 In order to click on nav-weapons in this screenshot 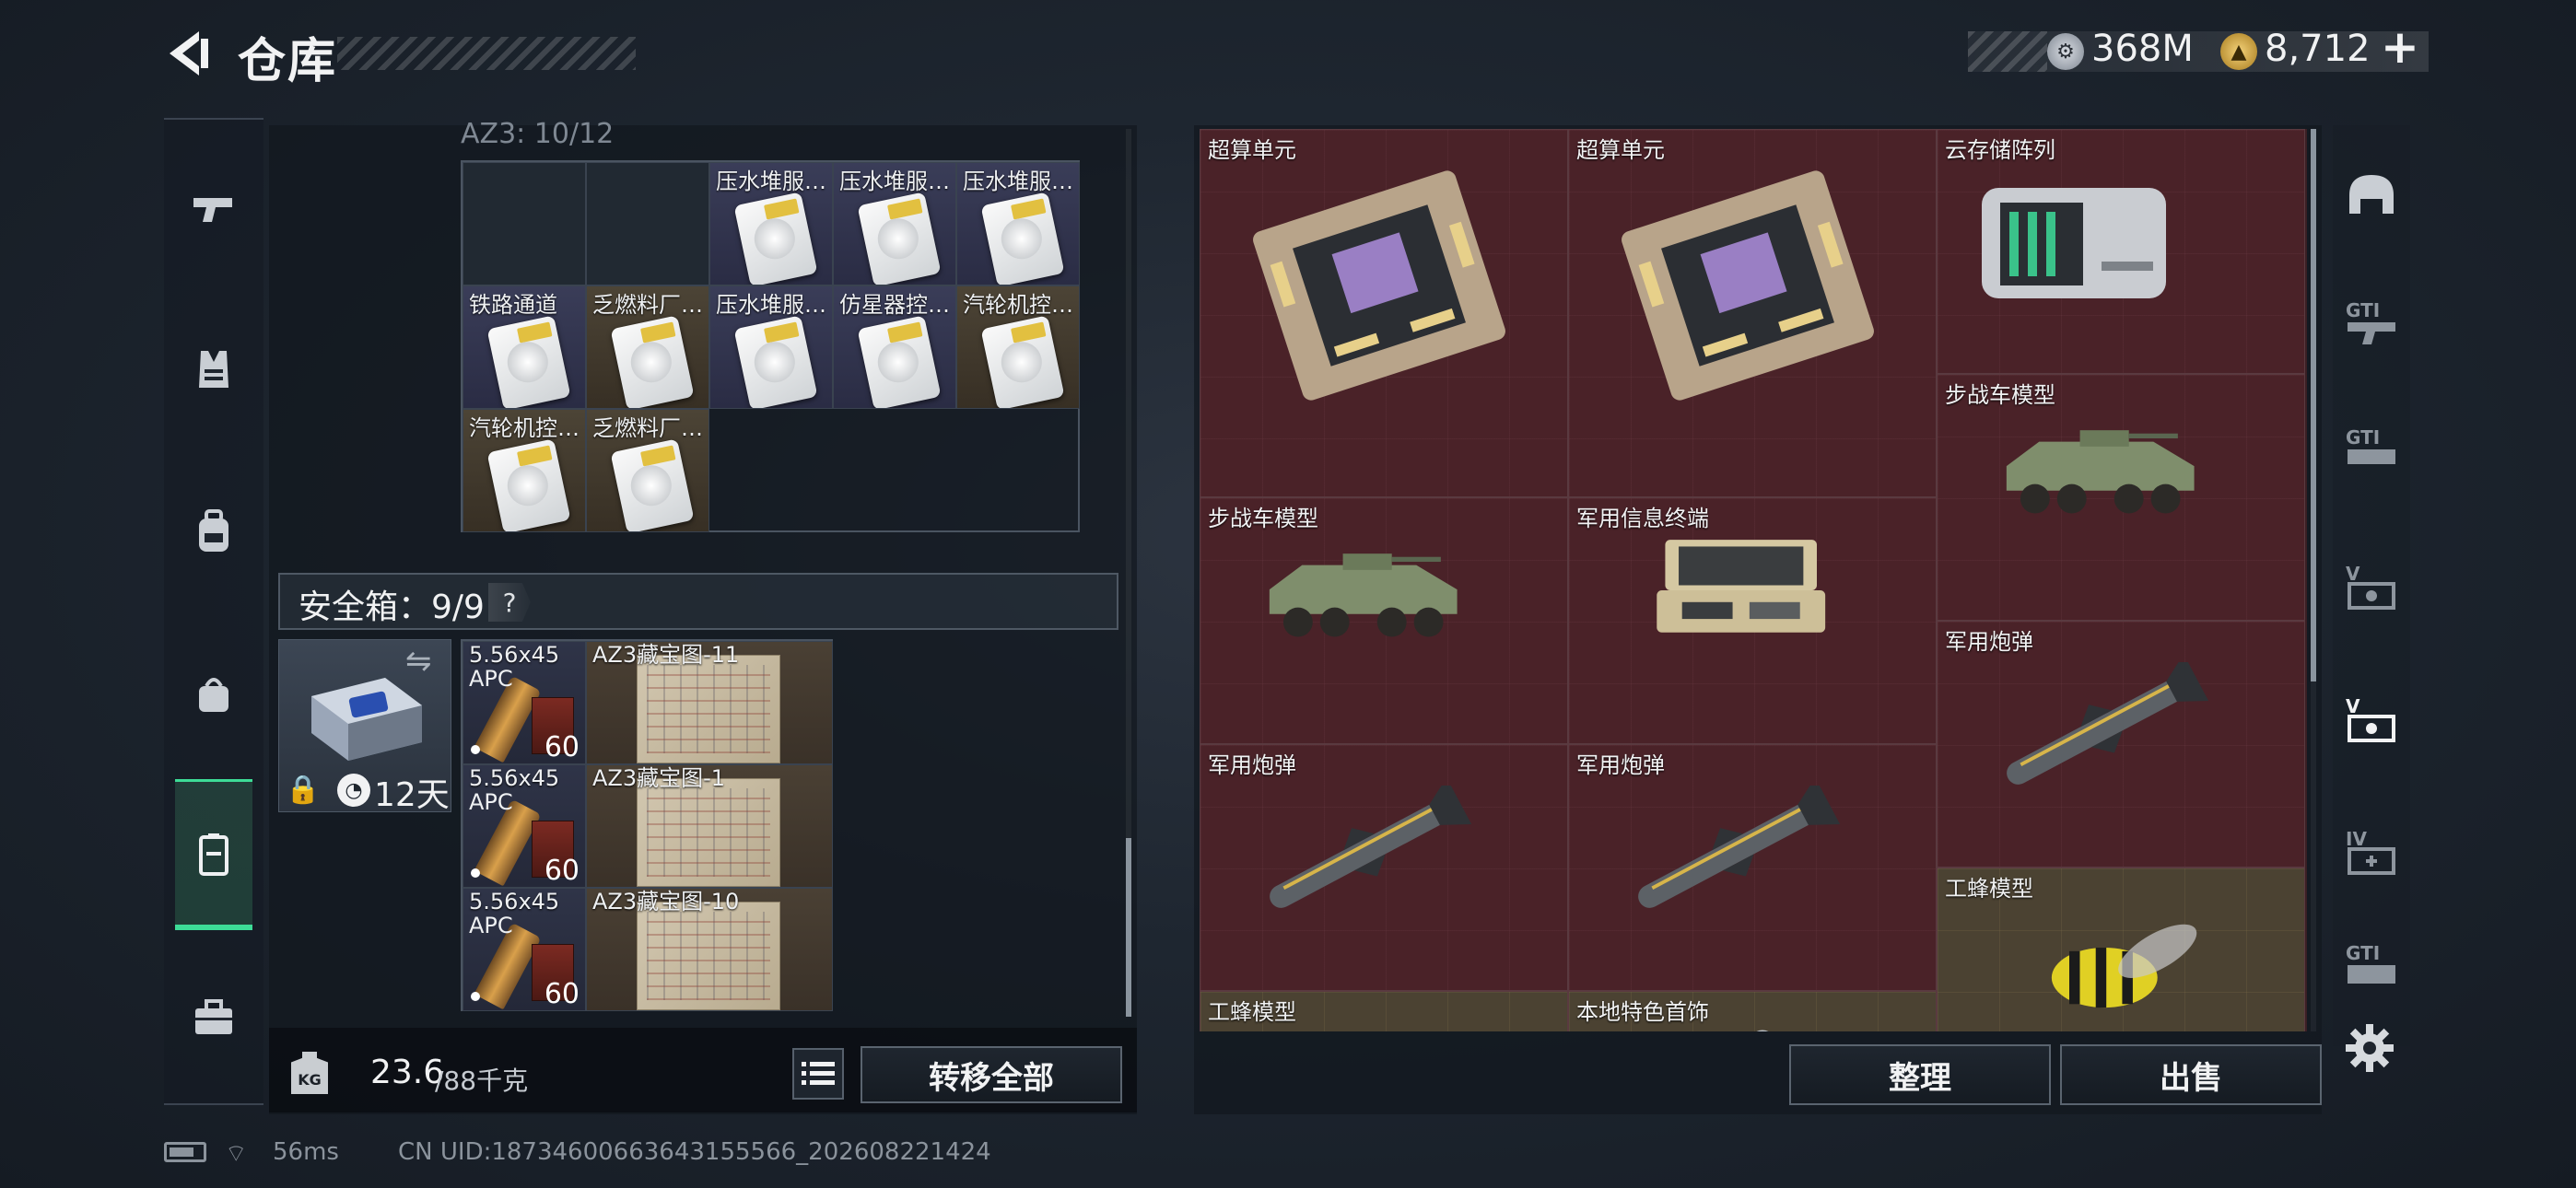, I will do `click(213, 207)`.